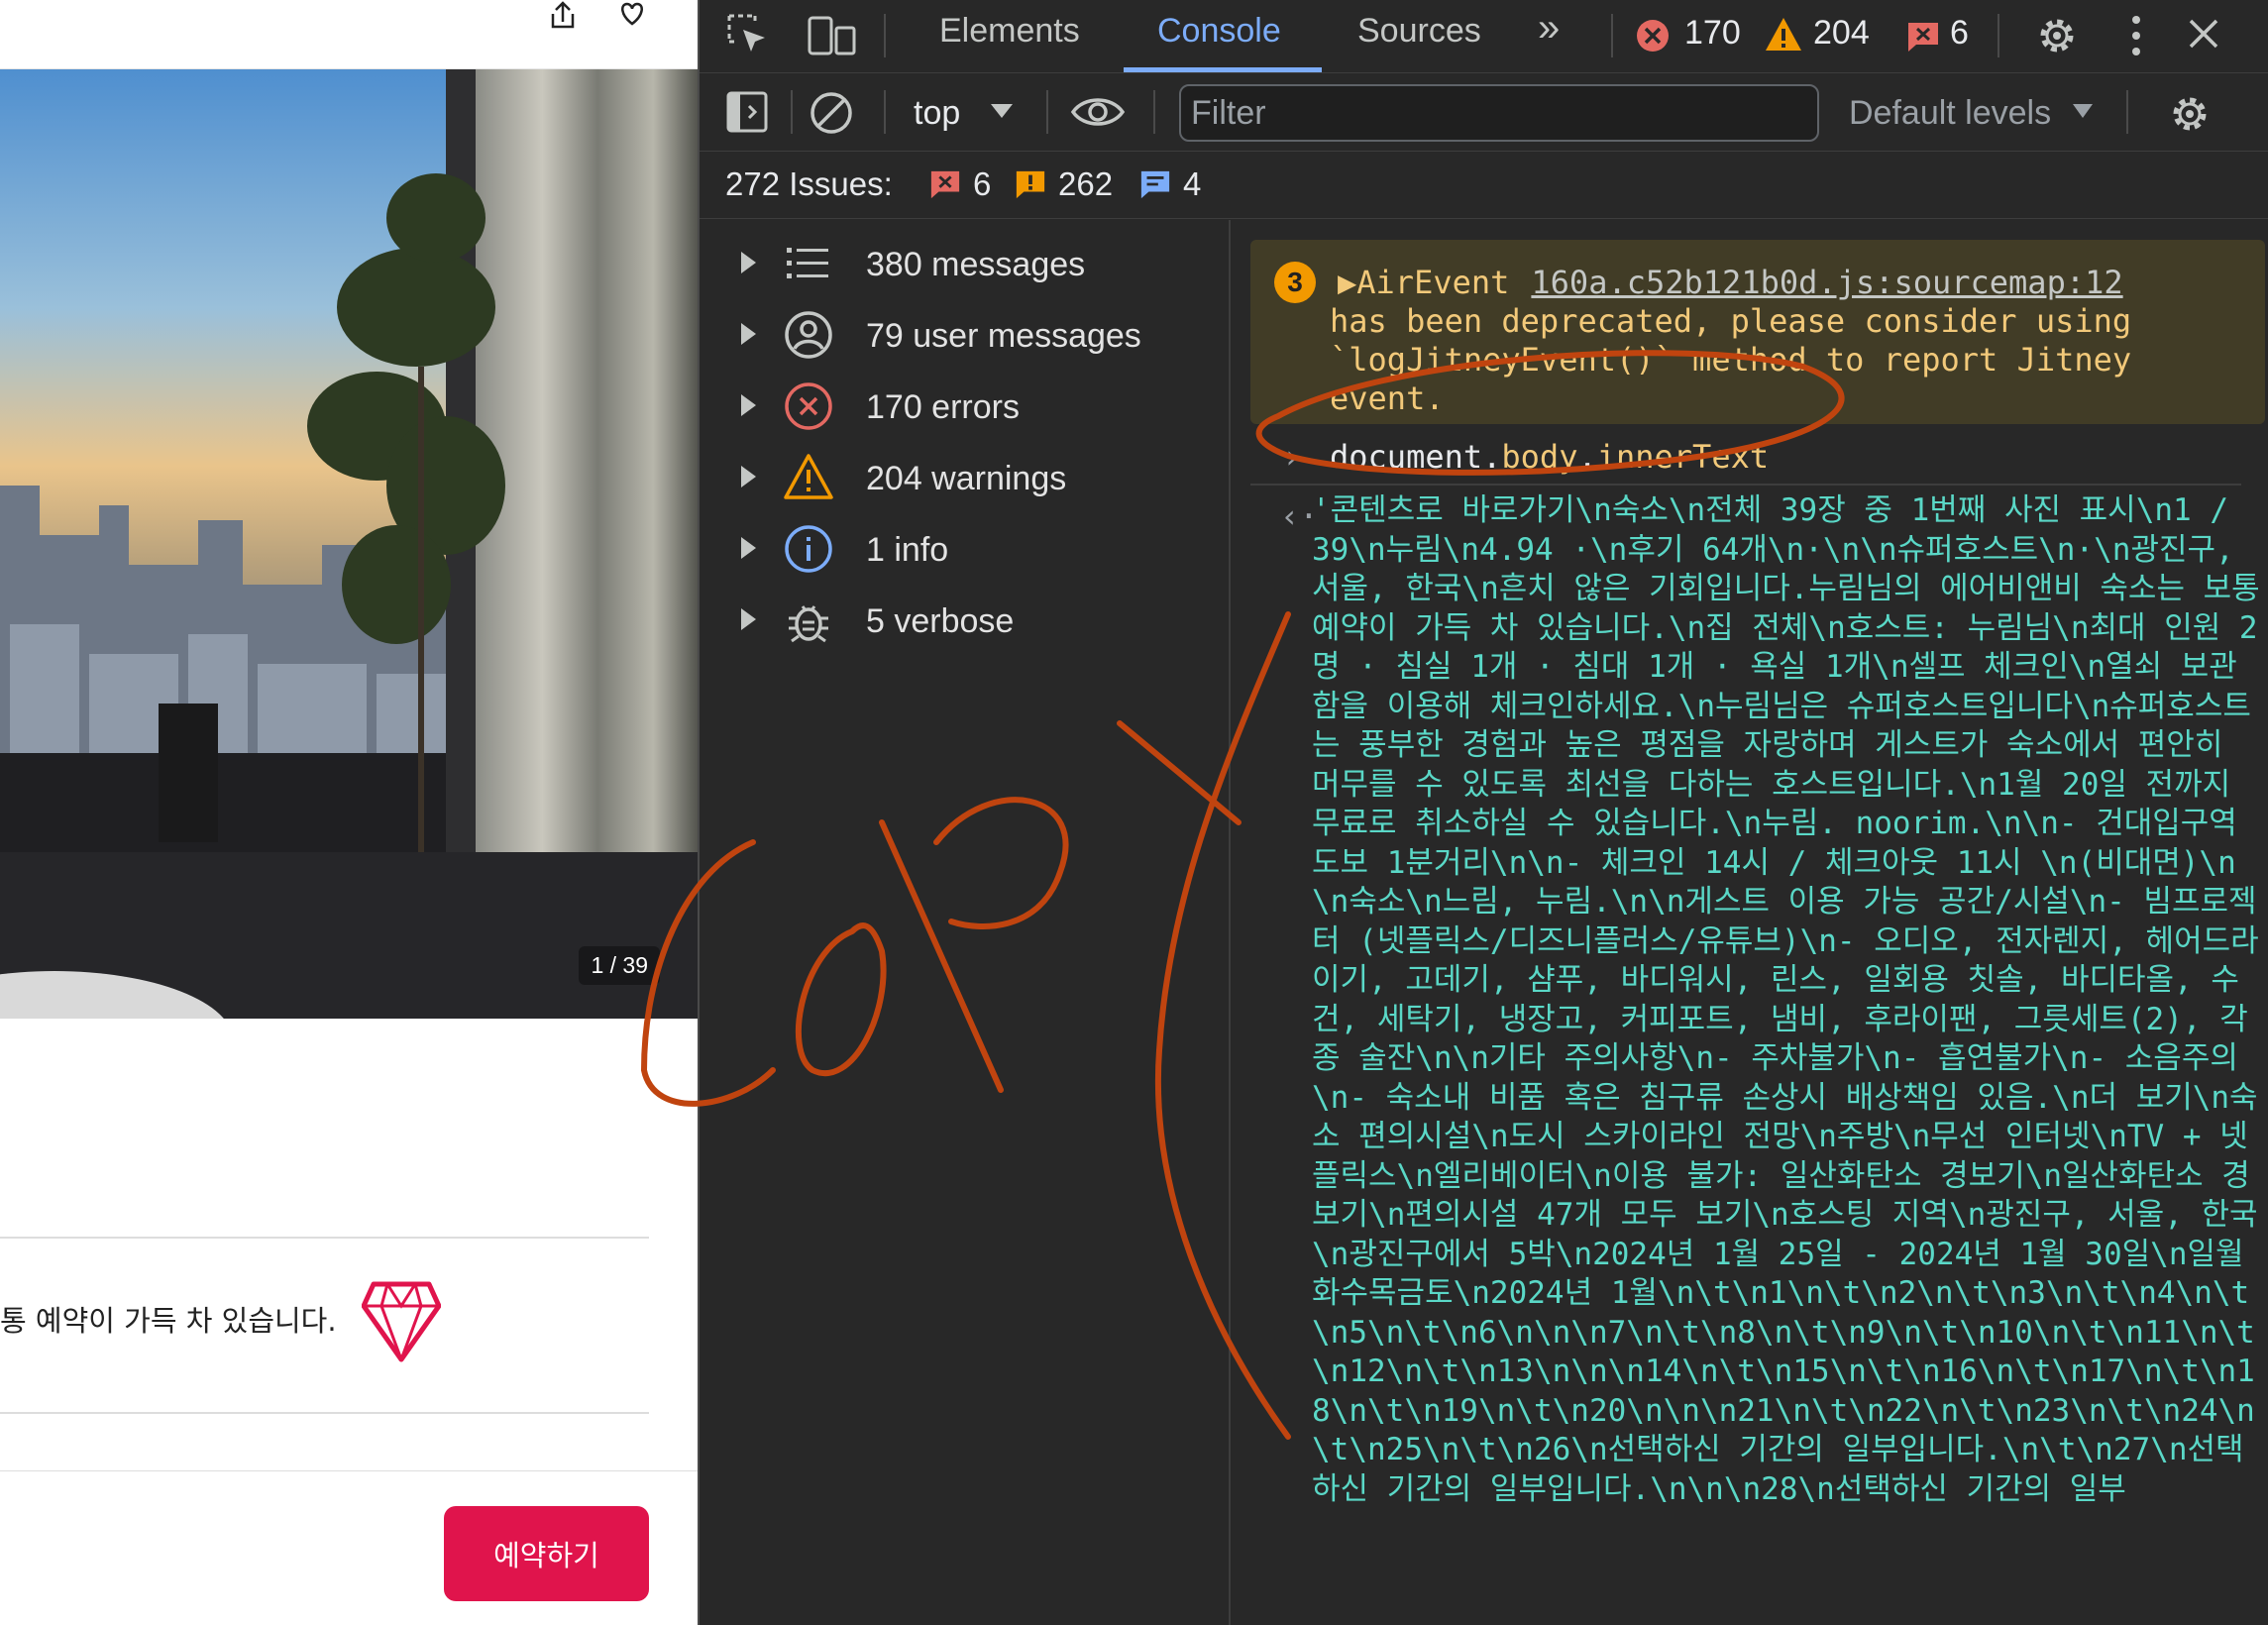 The image size is (2268, 1625). What do you see at coordinates (563, 15) in the screenshot?
I see `share-icon` at bounding box center [563, 15].